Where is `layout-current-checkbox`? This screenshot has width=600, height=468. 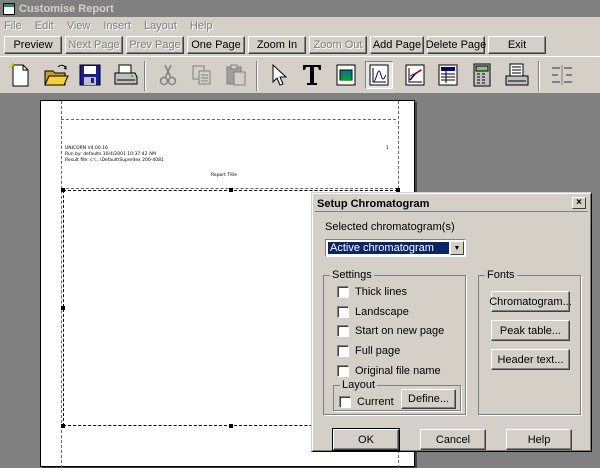 layout-current-checkbox is located at coordinates (345, 402).